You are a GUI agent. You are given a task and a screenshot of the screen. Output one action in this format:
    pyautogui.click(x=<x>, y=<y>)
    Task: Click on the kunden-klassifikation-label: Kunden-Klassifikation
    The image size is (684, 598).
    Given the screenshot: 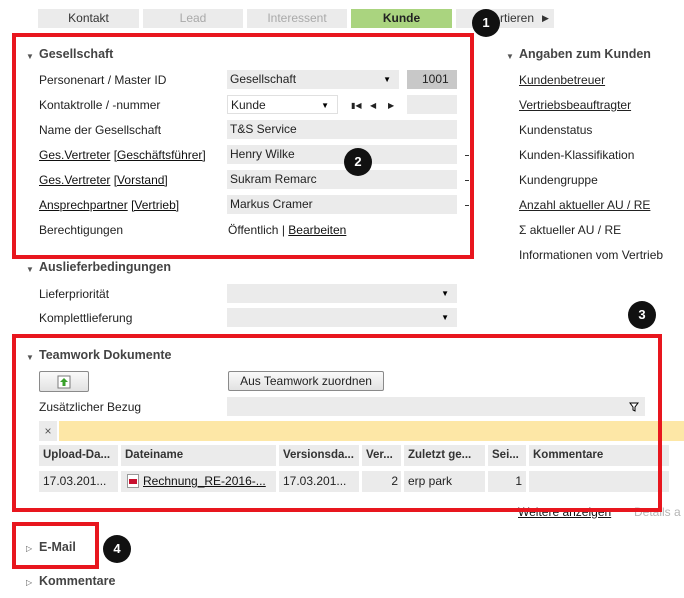 What is the action you would take?
    pyautogui.click(x=577, y=155)
    